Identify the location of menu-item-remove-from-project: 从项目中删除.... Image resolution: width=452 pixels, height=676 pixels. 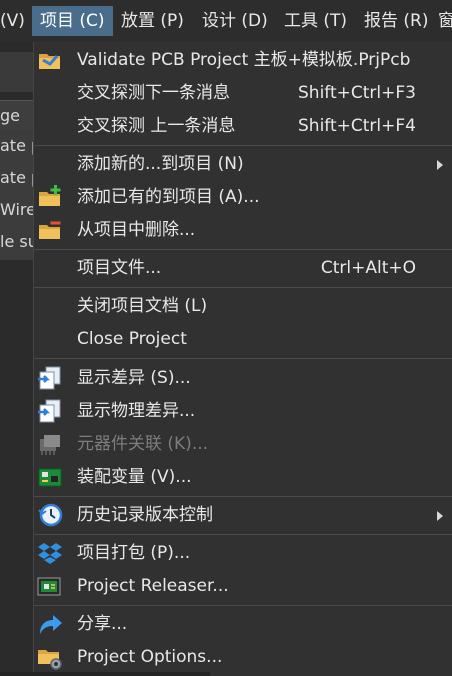
(243, 230).